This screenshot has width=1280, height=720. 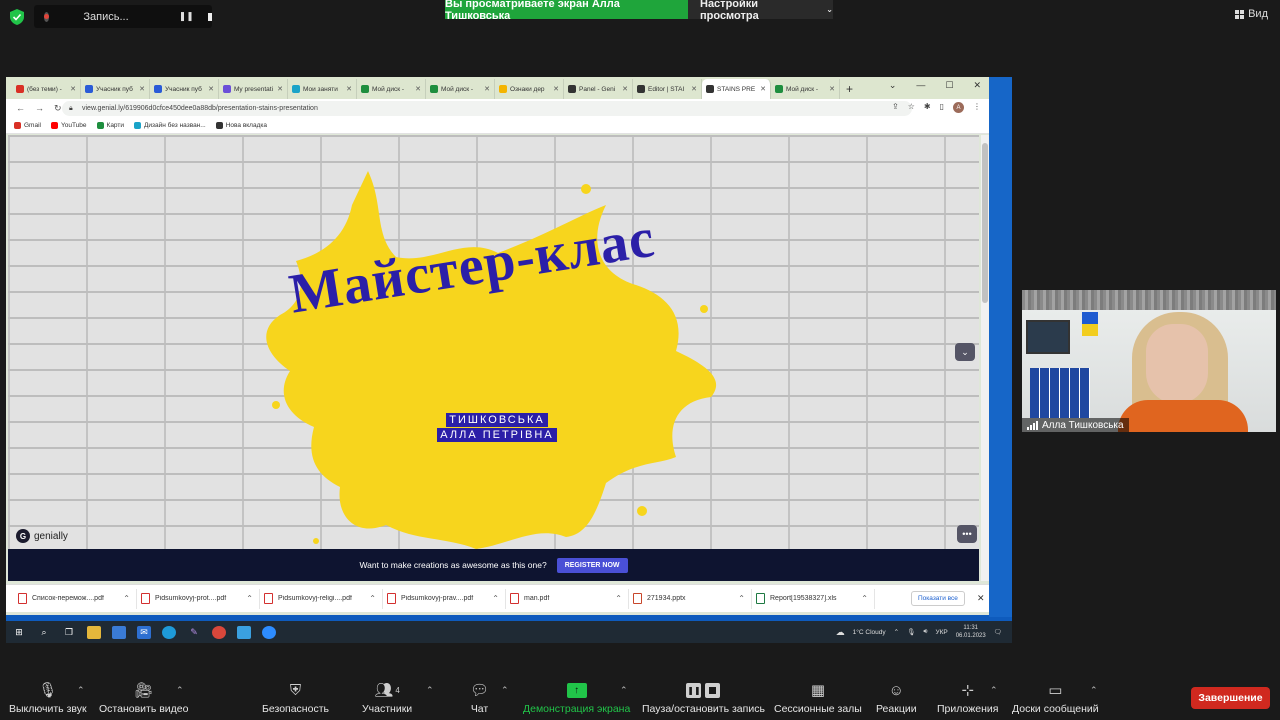 What do you see at coordinates (123, 16) in the screenshot?
I see `recording-indicator: Запись... ❚❚` at bounding box center [123, 16].